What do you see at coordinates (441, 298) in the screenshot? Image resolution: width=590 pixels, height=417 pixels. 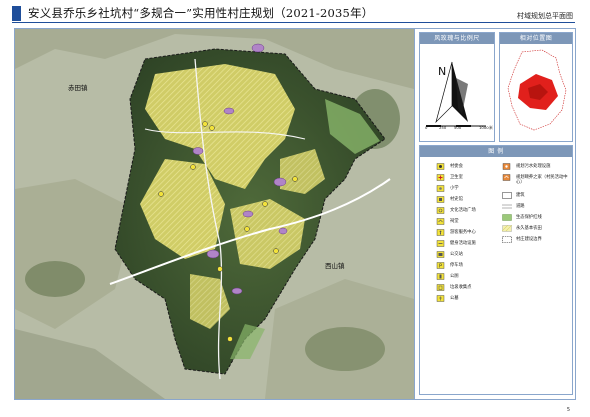 I see `cemetery-icon` at bounding box center [441, 298].